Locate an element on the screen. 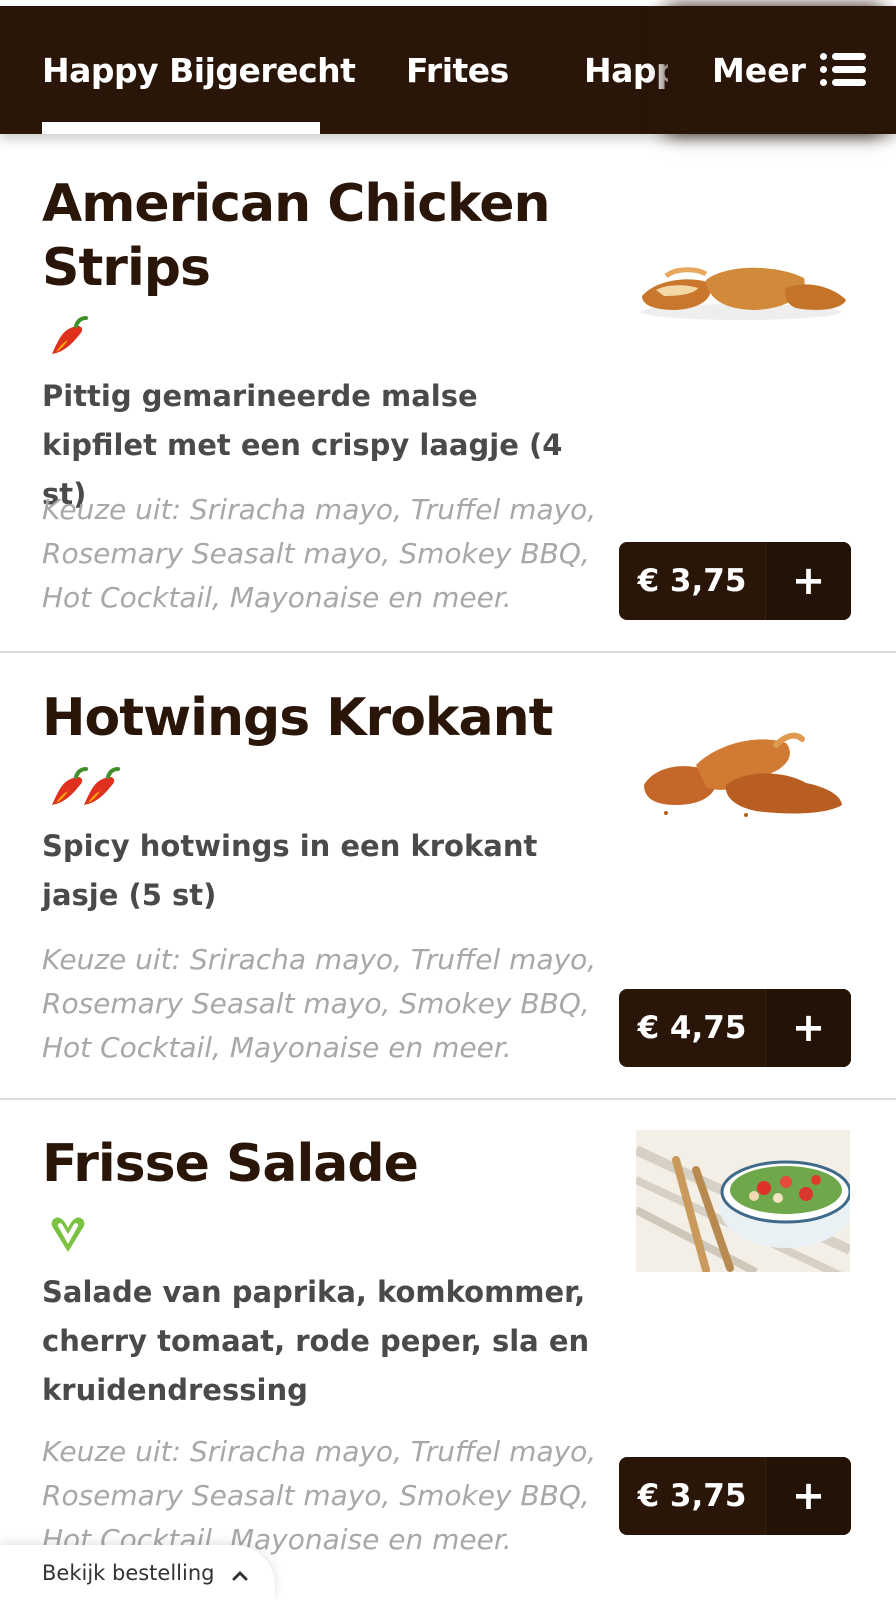 The width and height of the screenshot is (896, 1600). list-icon is located at coordinates (842, 70).